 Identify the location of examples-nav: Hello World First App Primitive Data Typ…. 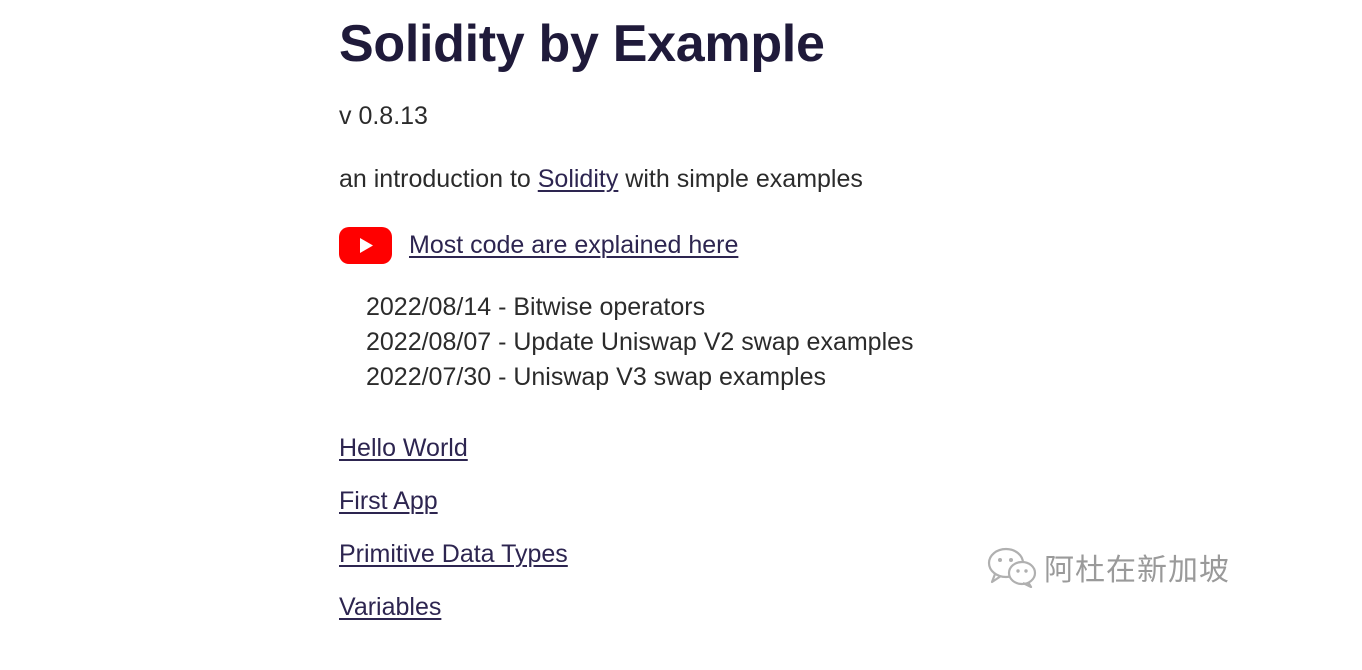
(453, 537).